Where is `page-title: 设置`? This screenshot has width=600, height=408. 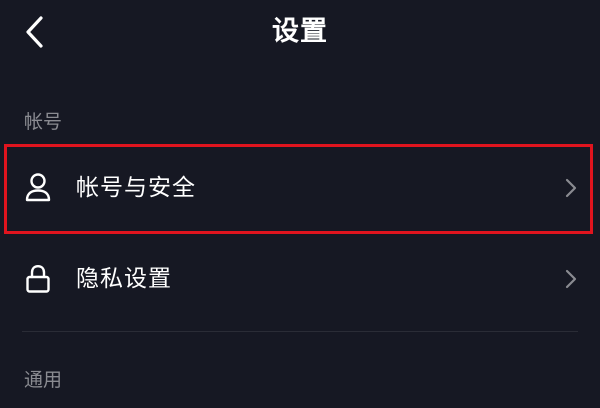
page-title: 设置 is located at coordinates (300, 31).